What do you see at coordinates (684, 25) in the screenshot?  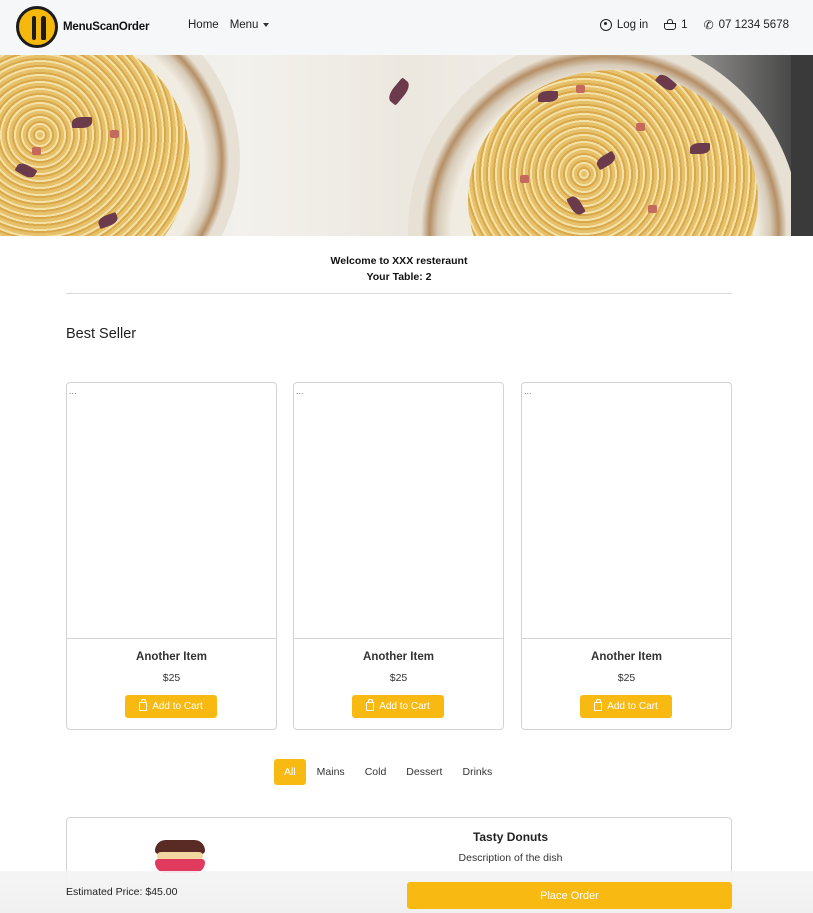 I see `cart-count: 1` at bounding box center [684, 25].